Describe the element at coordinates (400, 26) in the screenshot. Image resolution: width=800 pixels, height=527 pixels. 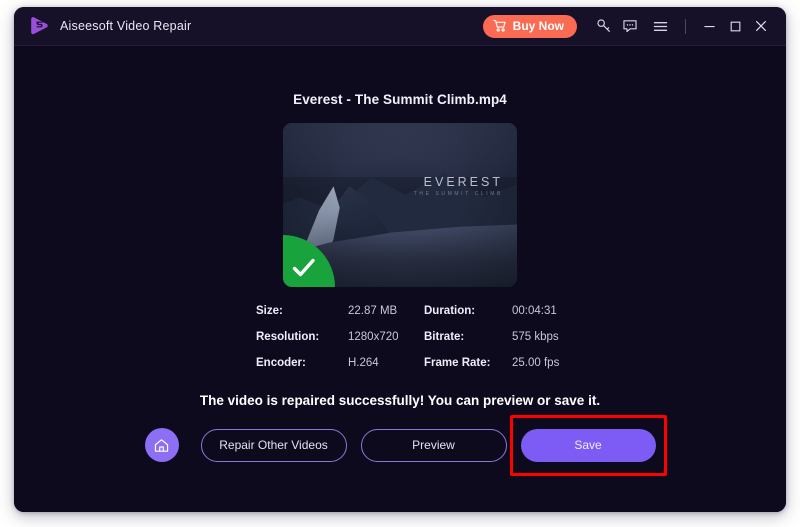
I see `title-bar: Aiseesoft Video Repair Buy Now` at that location.